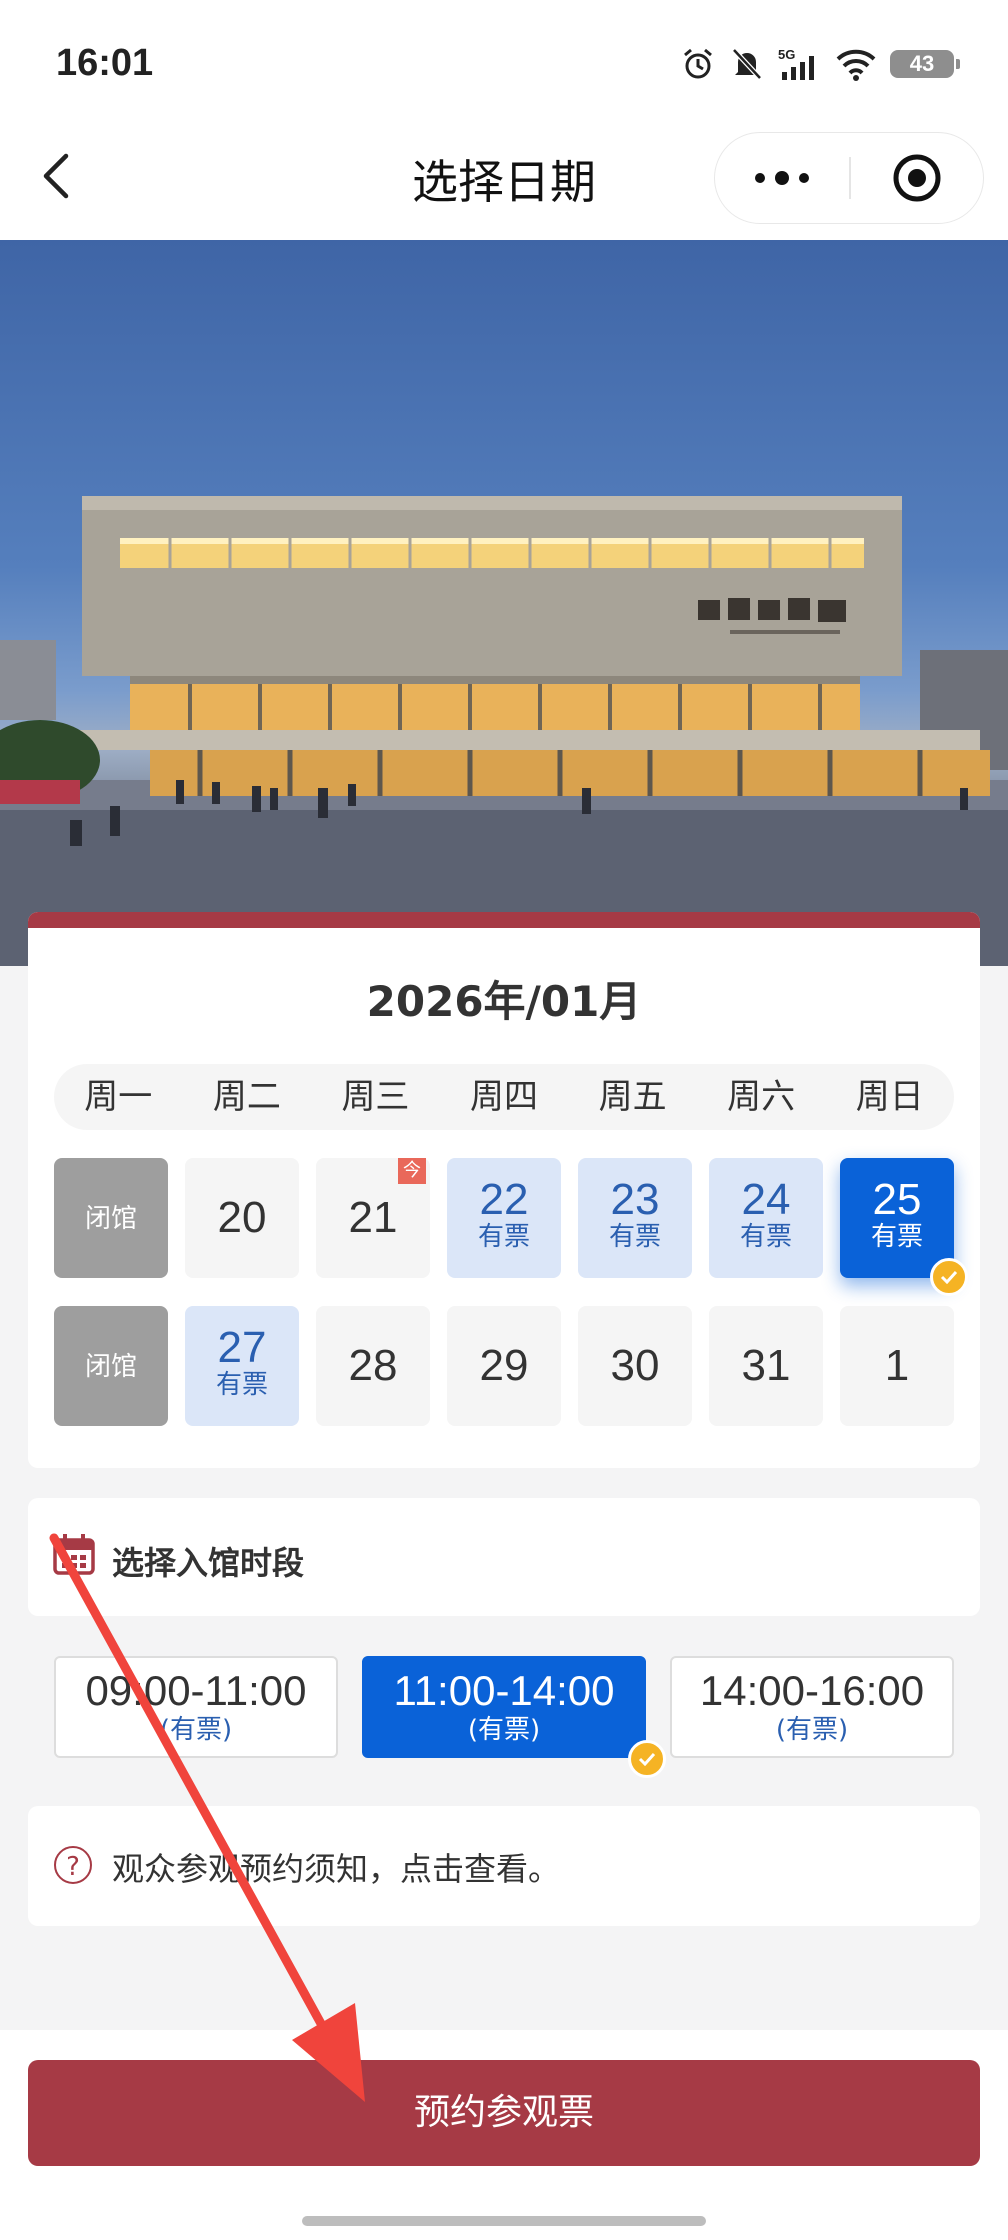 This screenshot has width=1008, height=2240. Describe the element at coordinates (504, 1001) in the screenshot. I see `month-title: 2026年/01月` at that location.